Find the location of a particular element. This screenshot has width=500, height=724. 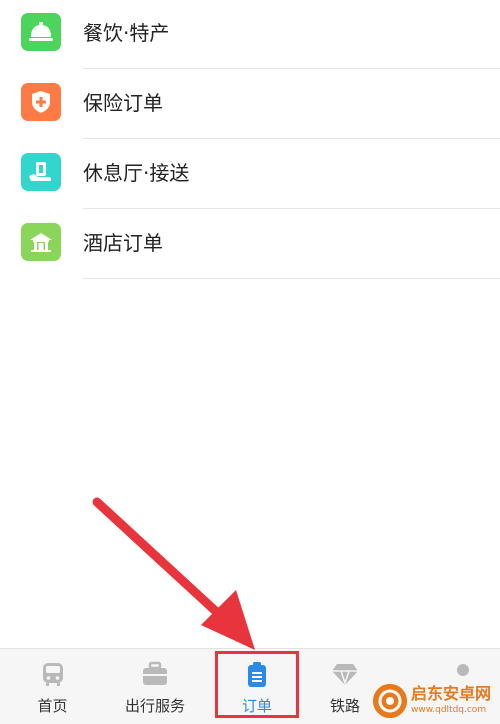

watermark-logo-icon is located at coordinates (390, 701).